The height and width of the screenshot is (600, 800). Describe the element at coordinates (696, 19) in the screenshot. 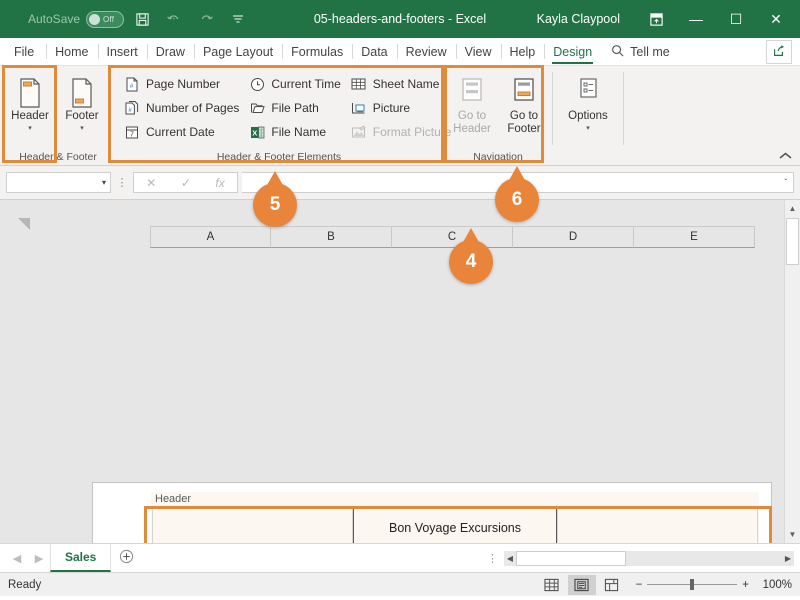

I see `minimize-button: —` at that location.